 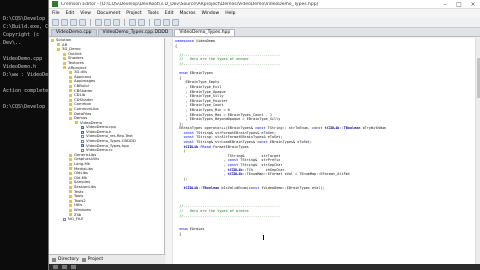 I want to click on menu-item: Document, so click(x=108, y=13).